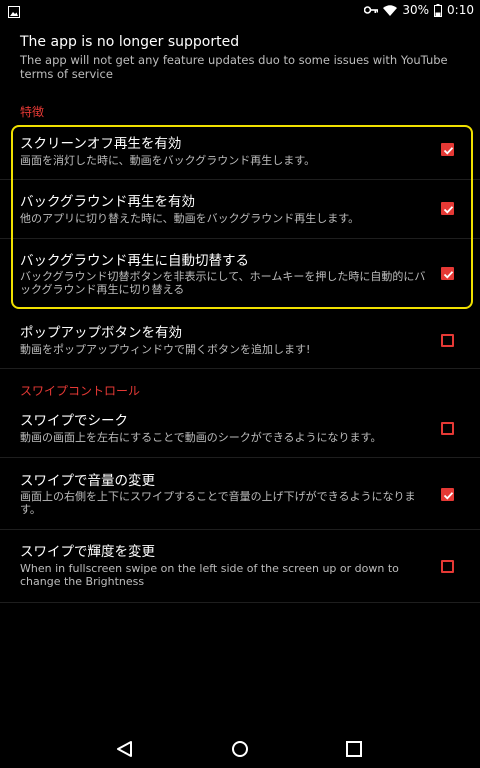 The image size is (480, 768). What do you see at coordinates (87, 552) in the screenshot?
I see `pref-title: スワイプで輝度を変更` at bounding box center [87, 552].